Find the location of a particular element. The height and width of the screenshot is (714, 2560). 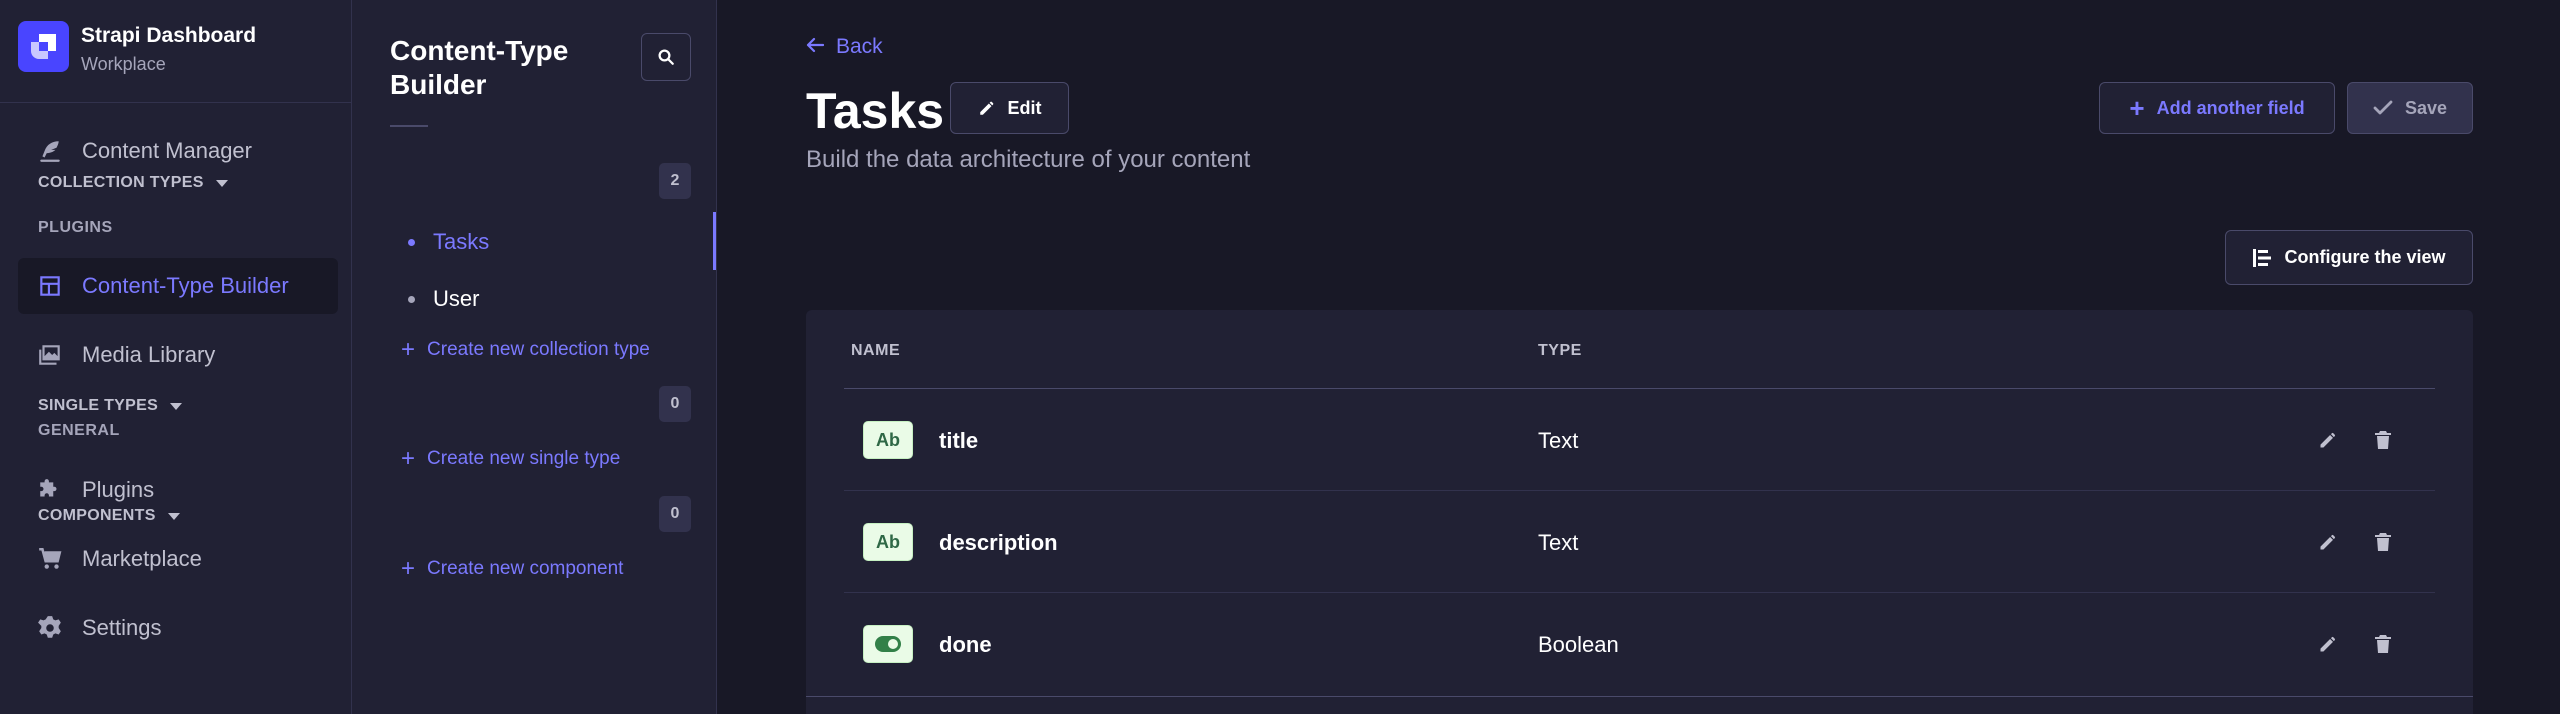

brand-title: Strapi Dashboard is located at coordinates (169, 35).